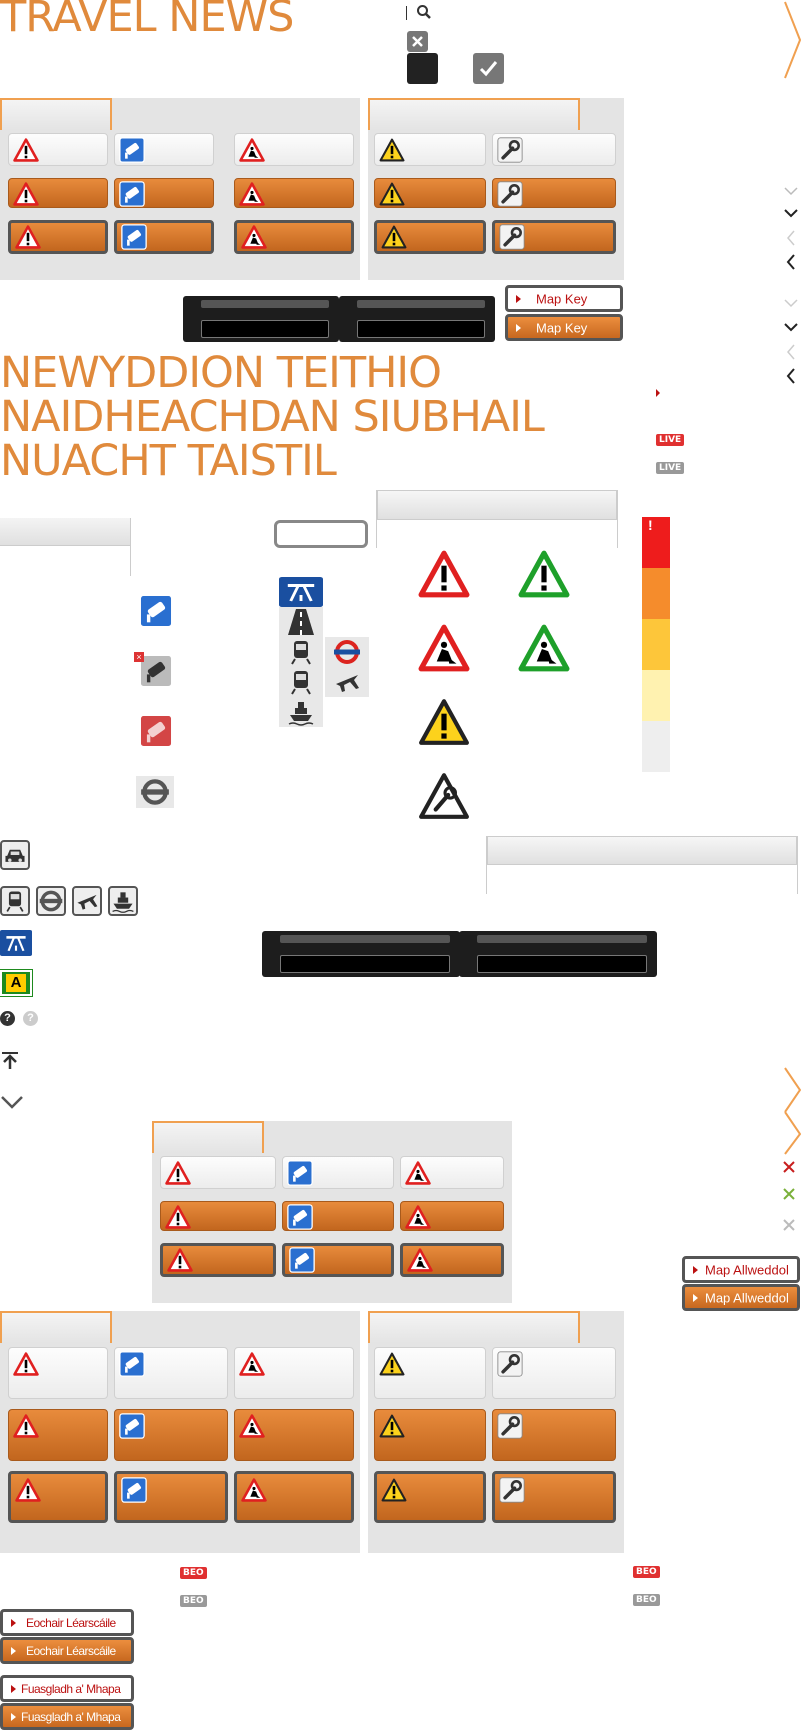 The height and width of the screenshot is (1733, 801). Describe the element at coordinates (123, 901) in the screenshot. I see `ferry-icon` at that location.